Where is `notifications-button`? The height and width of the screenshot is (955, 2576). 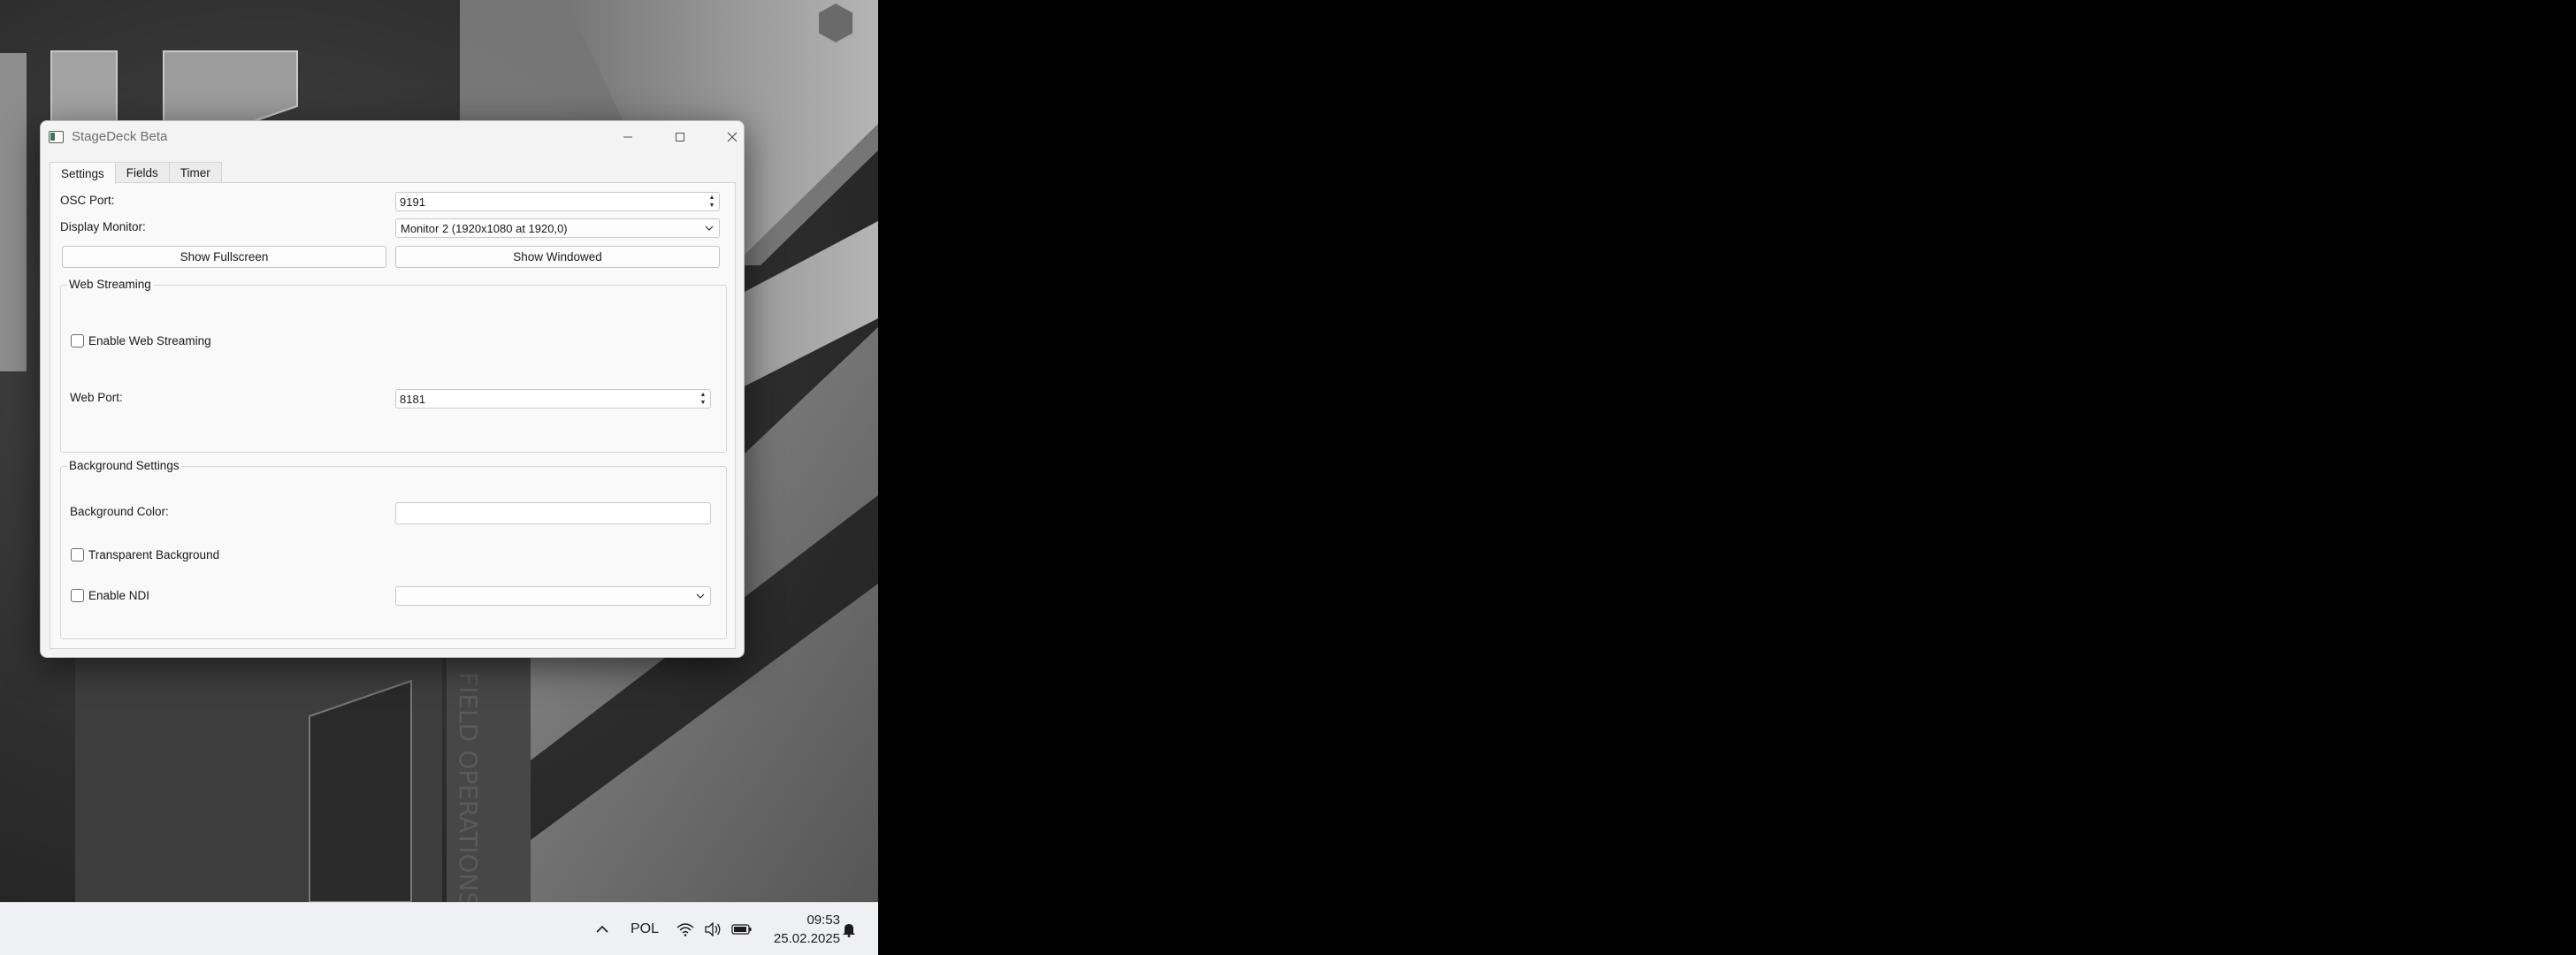 notifications-button is located at coordinates (849, 929).